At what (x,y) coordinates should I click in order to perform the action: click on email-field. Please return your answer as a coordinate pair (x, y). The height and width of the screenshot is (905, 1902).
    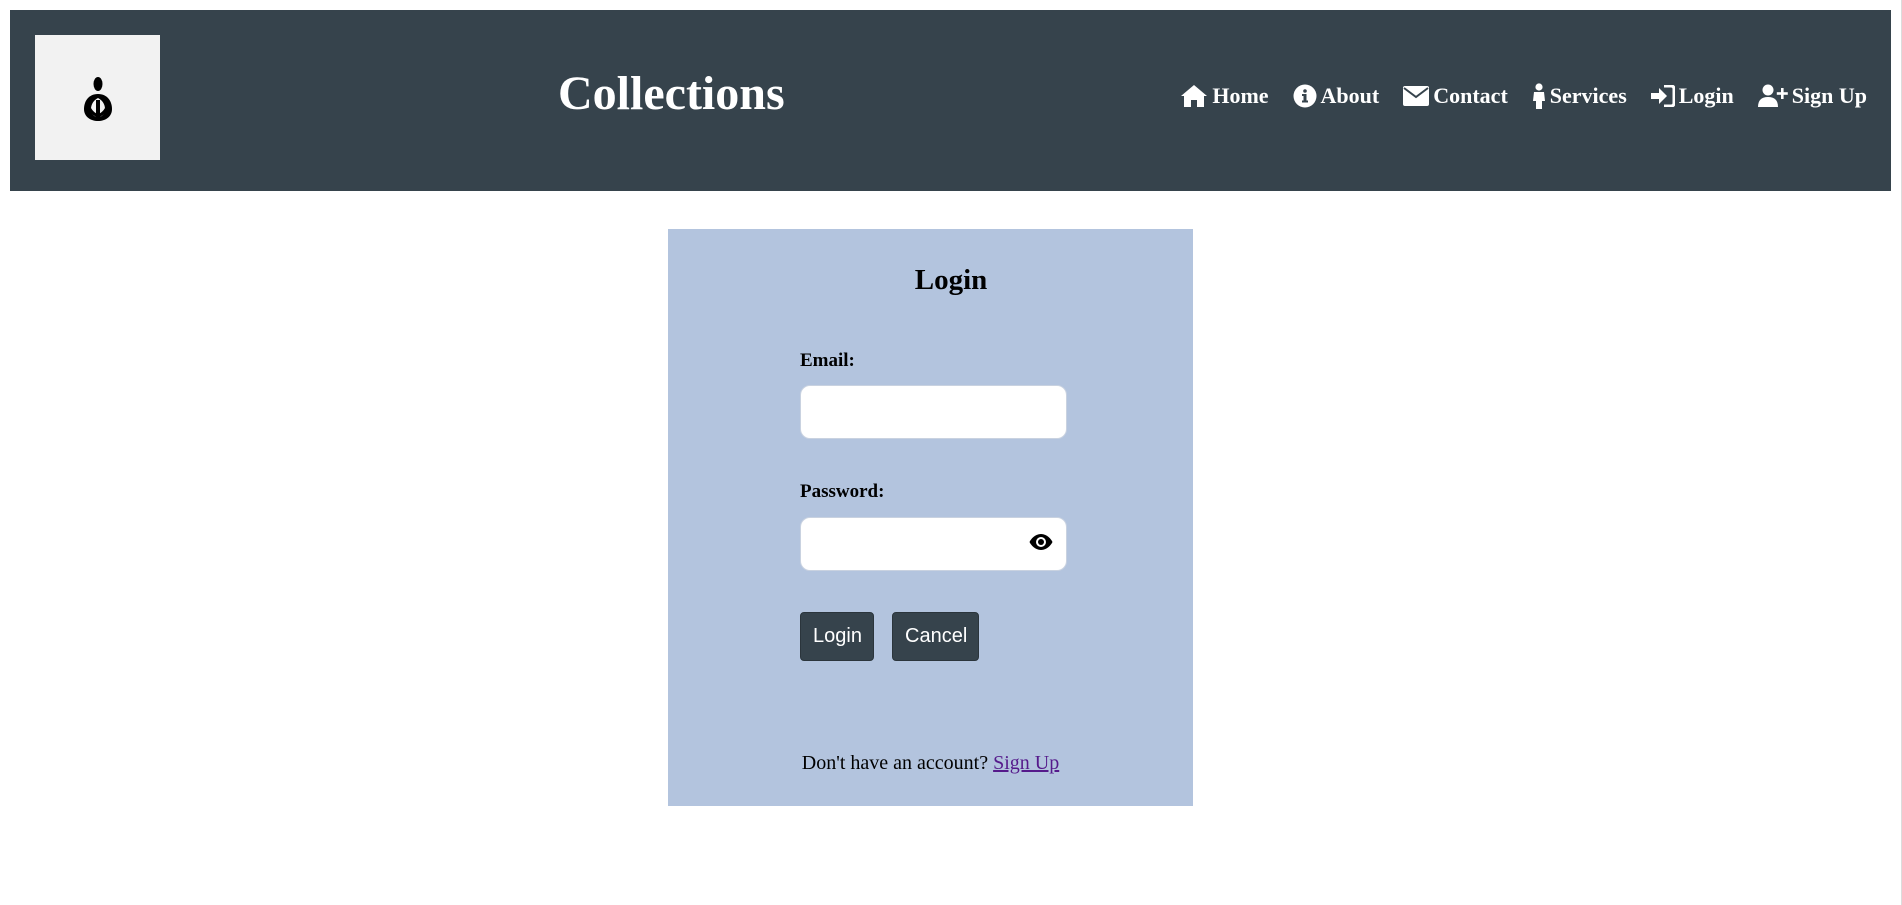
    Looking at the image, I should click on (933, 412).